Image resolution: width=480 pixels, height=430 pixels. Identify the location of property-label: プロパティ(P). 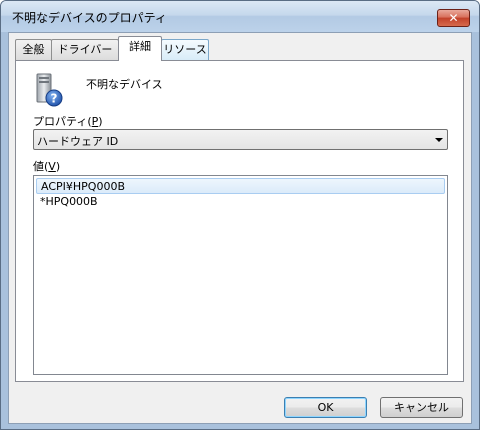
(68, 121).